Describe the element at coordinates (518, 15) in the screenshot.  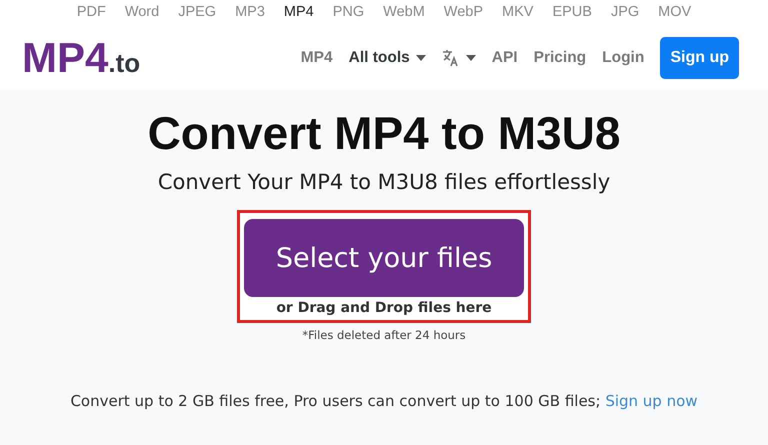
I see `format-link: MKV` at that location.